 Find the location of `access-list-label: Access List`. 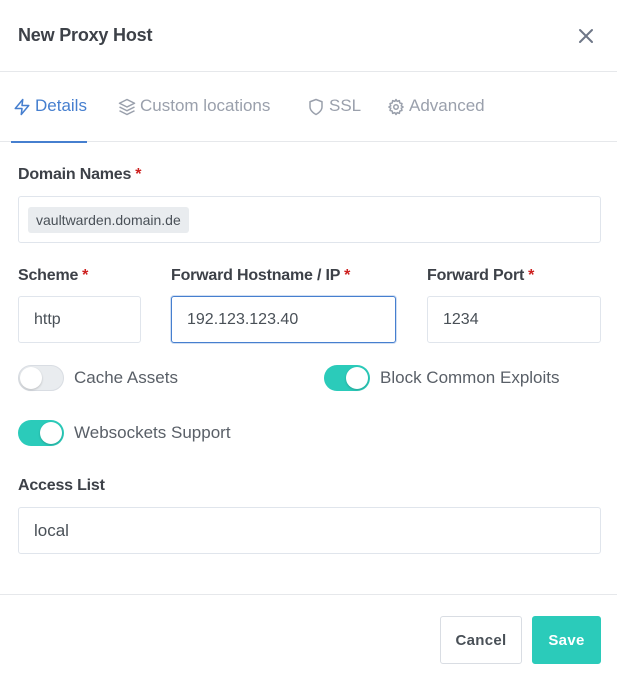

access-list-label: Access List is located at coordinates (61, 485).